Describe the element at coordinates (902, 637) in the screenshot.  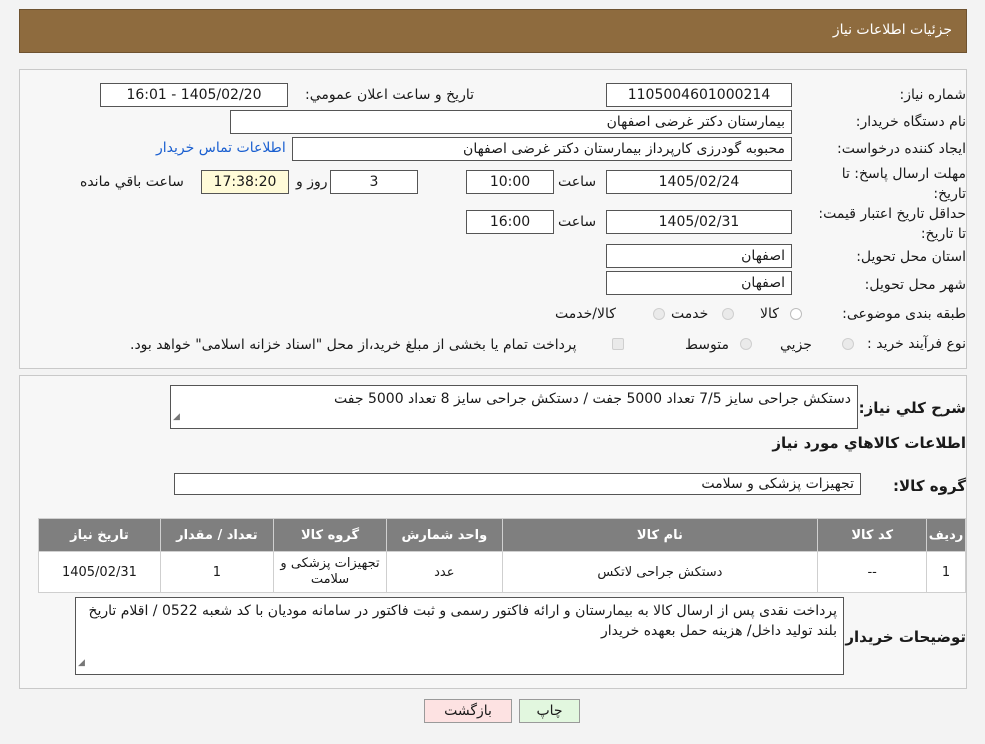
I see `buyer-notes-label: توضيحات خريدار:` at that location.